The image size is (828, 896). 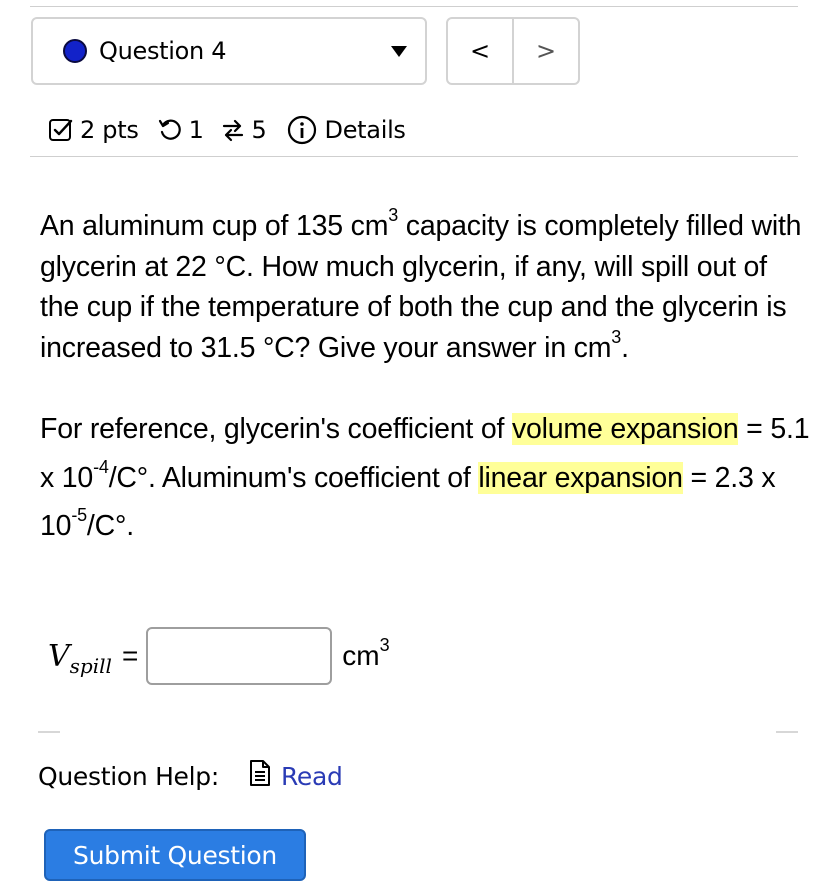 What do you see at coordinates (110, 526) in the screenshot?
I see `reference-text-part: /C°.` at bounding box center [110, 526].